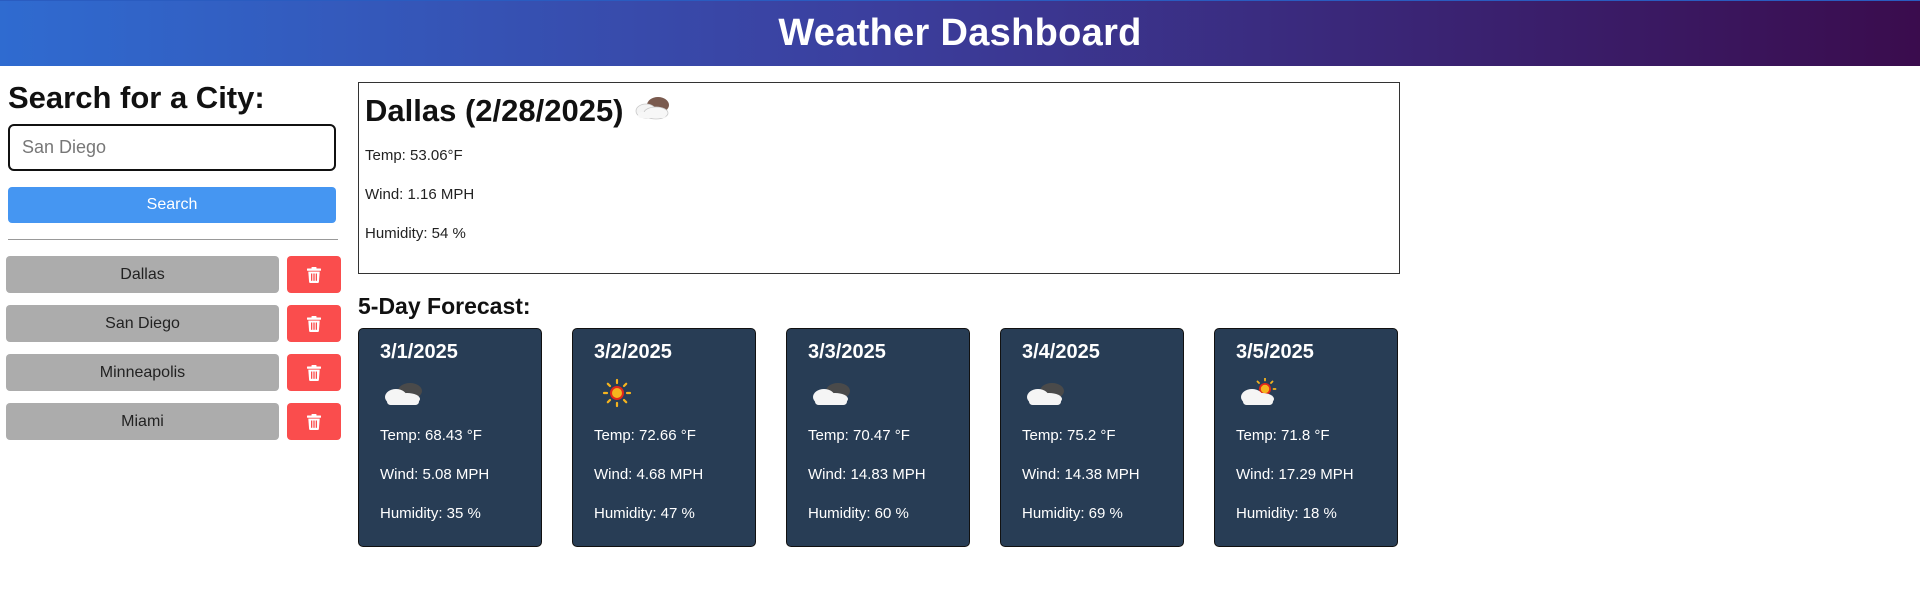 This screenshot has width=1920, height=594. What do you see at coordinates (431, 435) in the screenshot?
I see `forecast-temp: Temp: 68.43 °F` at bounding box center [431, 435].